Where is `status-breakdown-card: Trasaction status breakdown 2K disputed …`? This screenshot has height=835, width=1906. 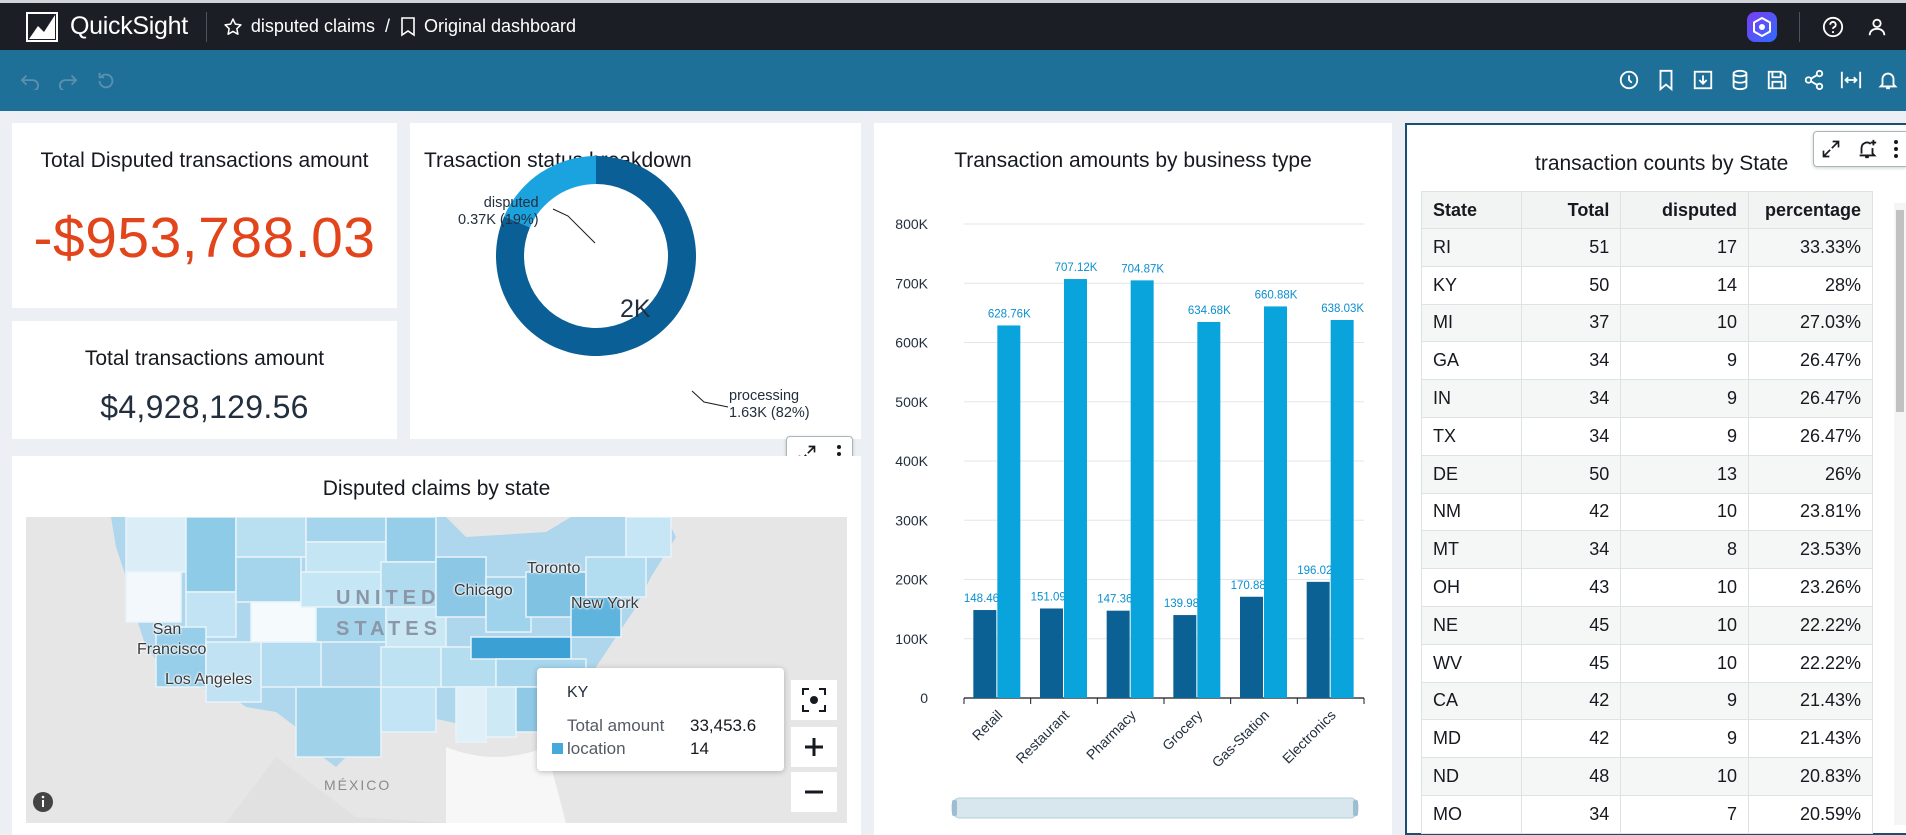 status-breakdown-card: Trasaction status breakdown 2K disputed … is located at coordinates (635, 281).